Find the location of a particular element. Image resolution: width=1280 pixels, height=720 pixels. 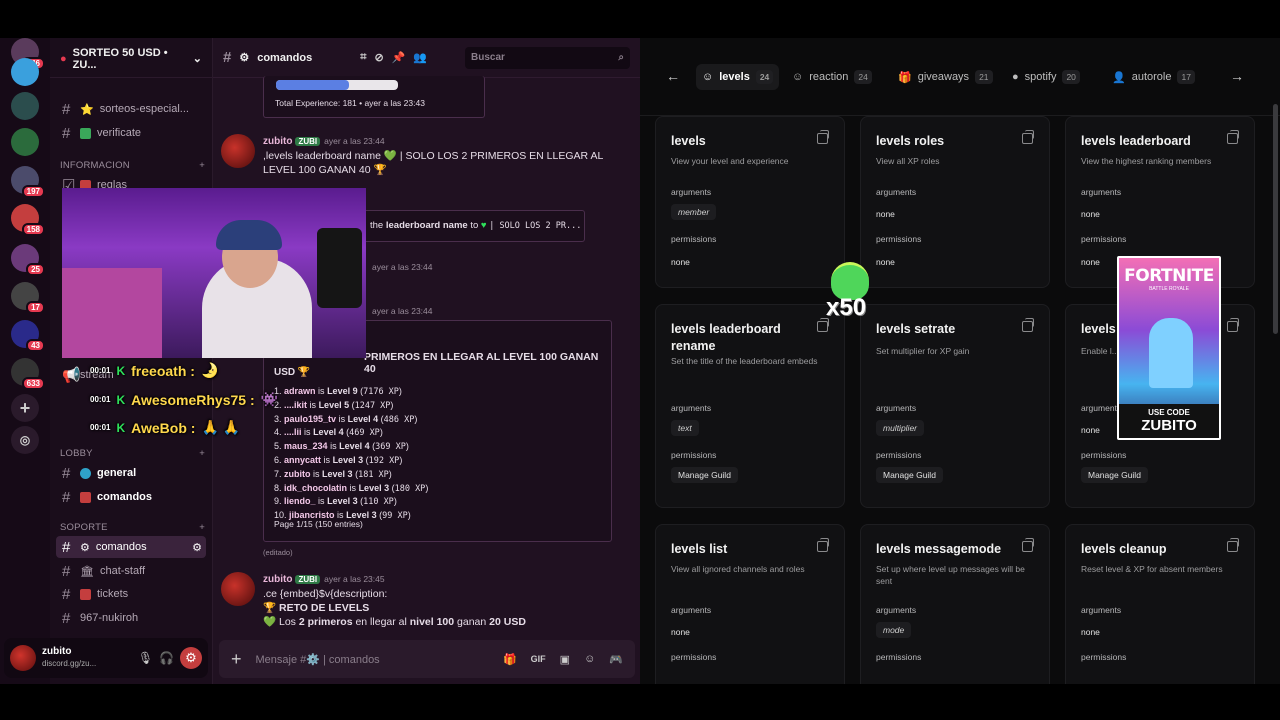

members-icon: 👥 is located at coordinates (420, 57).